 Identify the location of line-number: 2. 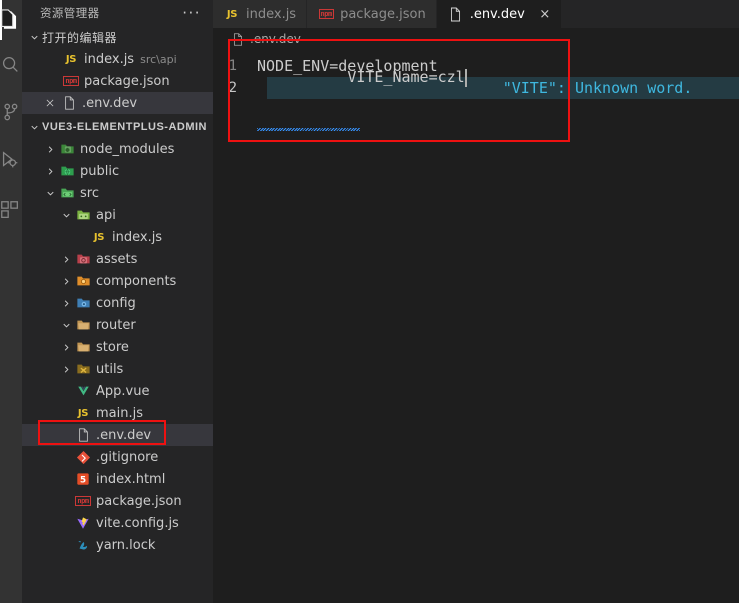
(232, 88).